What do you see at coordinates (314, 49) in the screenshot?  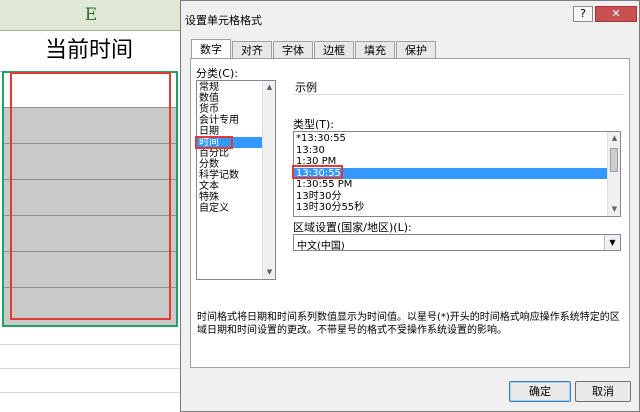 I see `tab-strip: 数字 对齐 字体 边框 填充 保护` at bounding box center [314, 49].